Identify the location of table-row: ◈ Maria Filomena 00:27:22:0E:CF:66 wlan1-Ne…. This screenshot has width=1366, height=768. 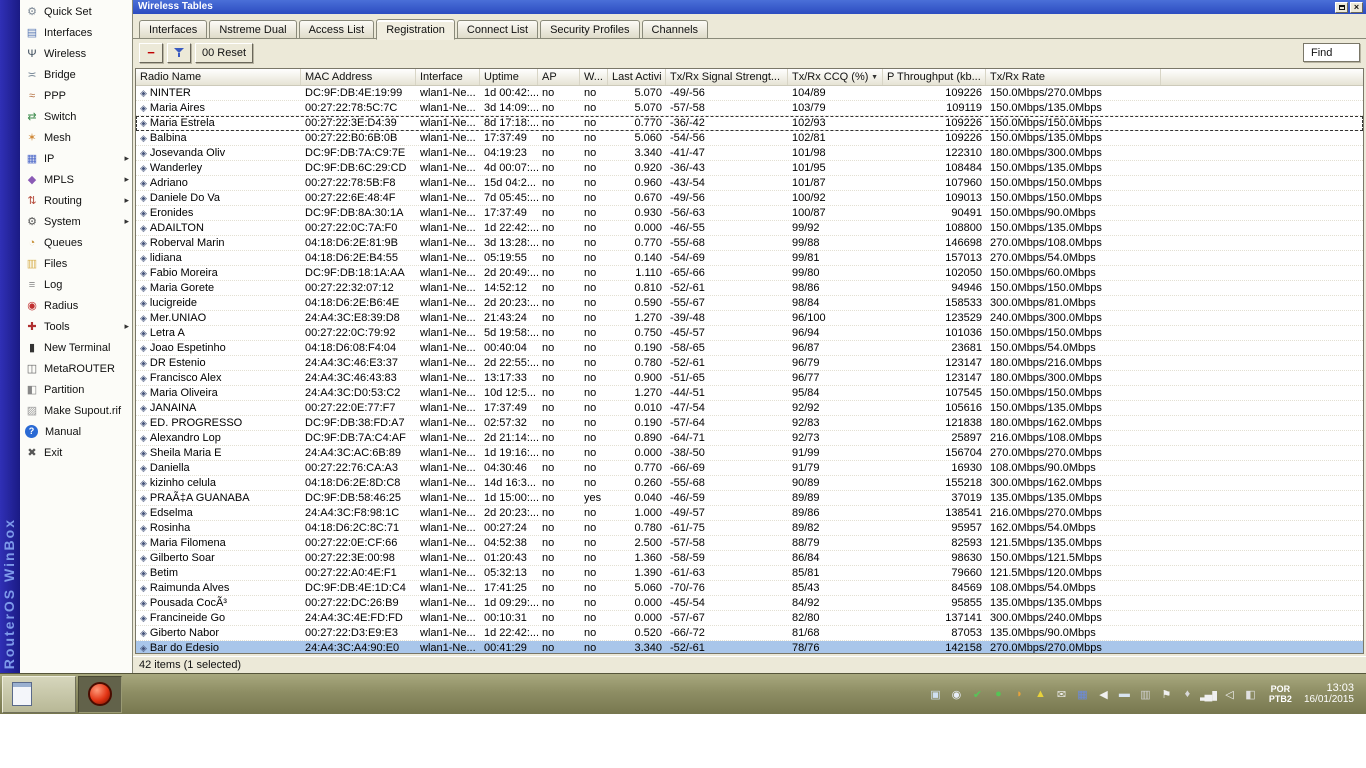
(749, 543).